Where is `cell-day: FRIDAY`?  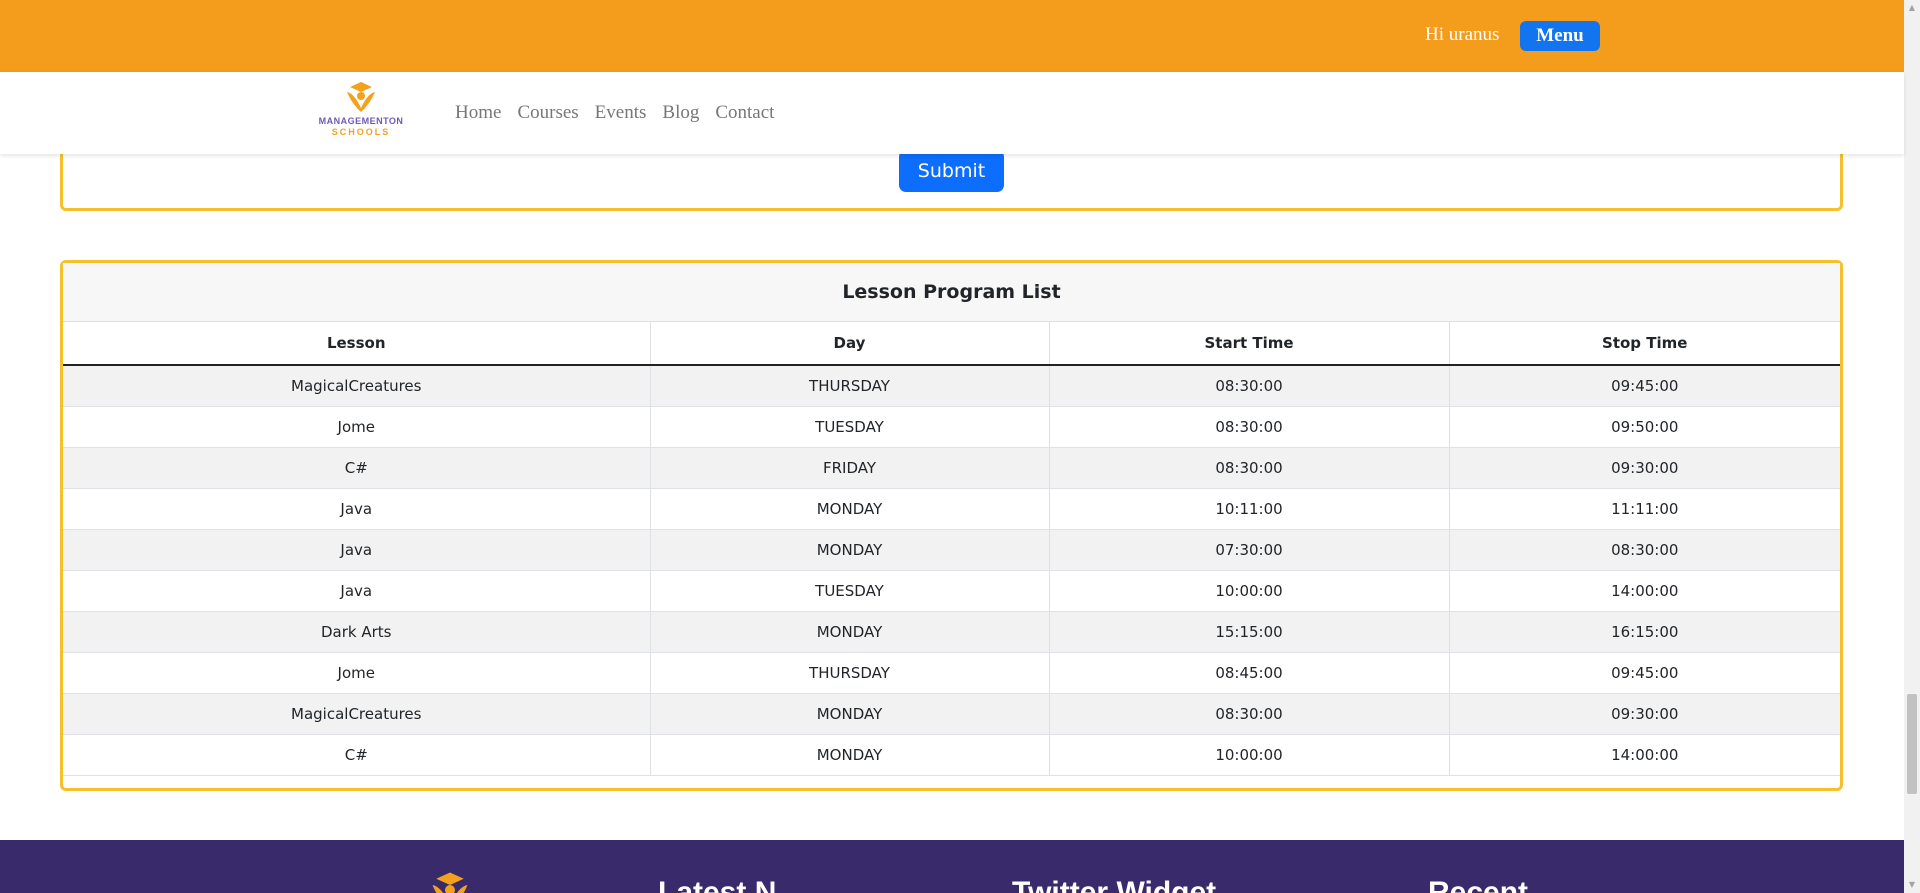
cell-day: FRIDAY is located at coordinates (850, 468).